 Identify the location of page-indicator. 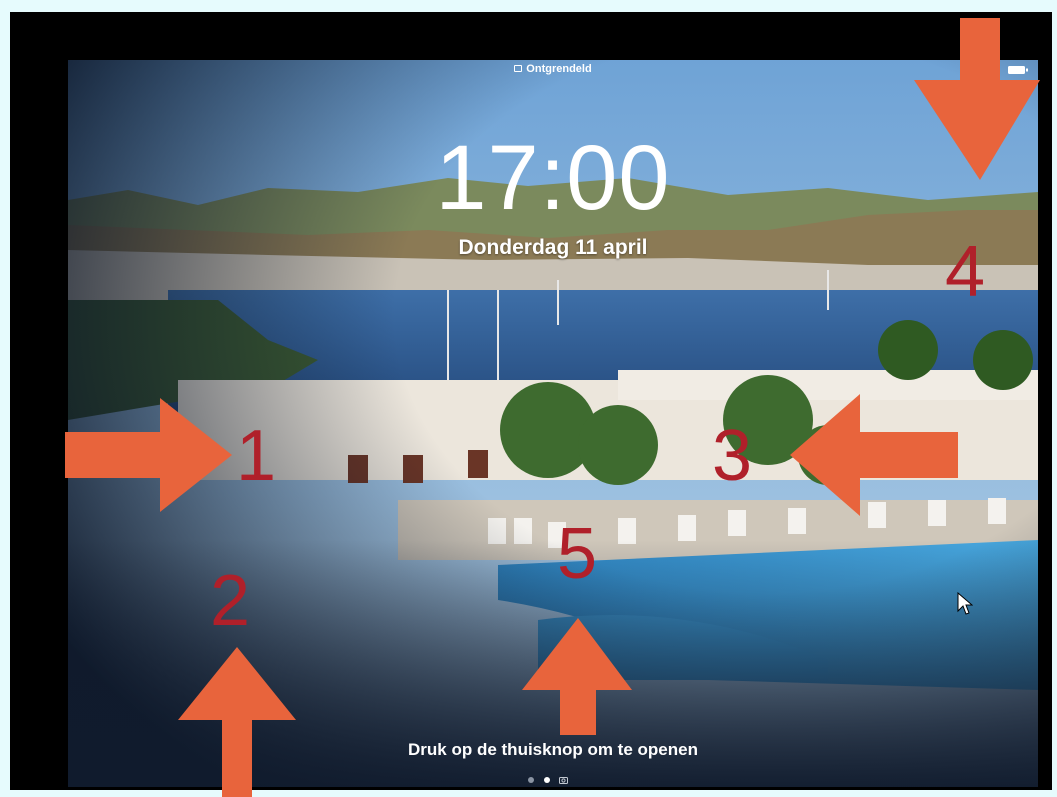
(558, 781).